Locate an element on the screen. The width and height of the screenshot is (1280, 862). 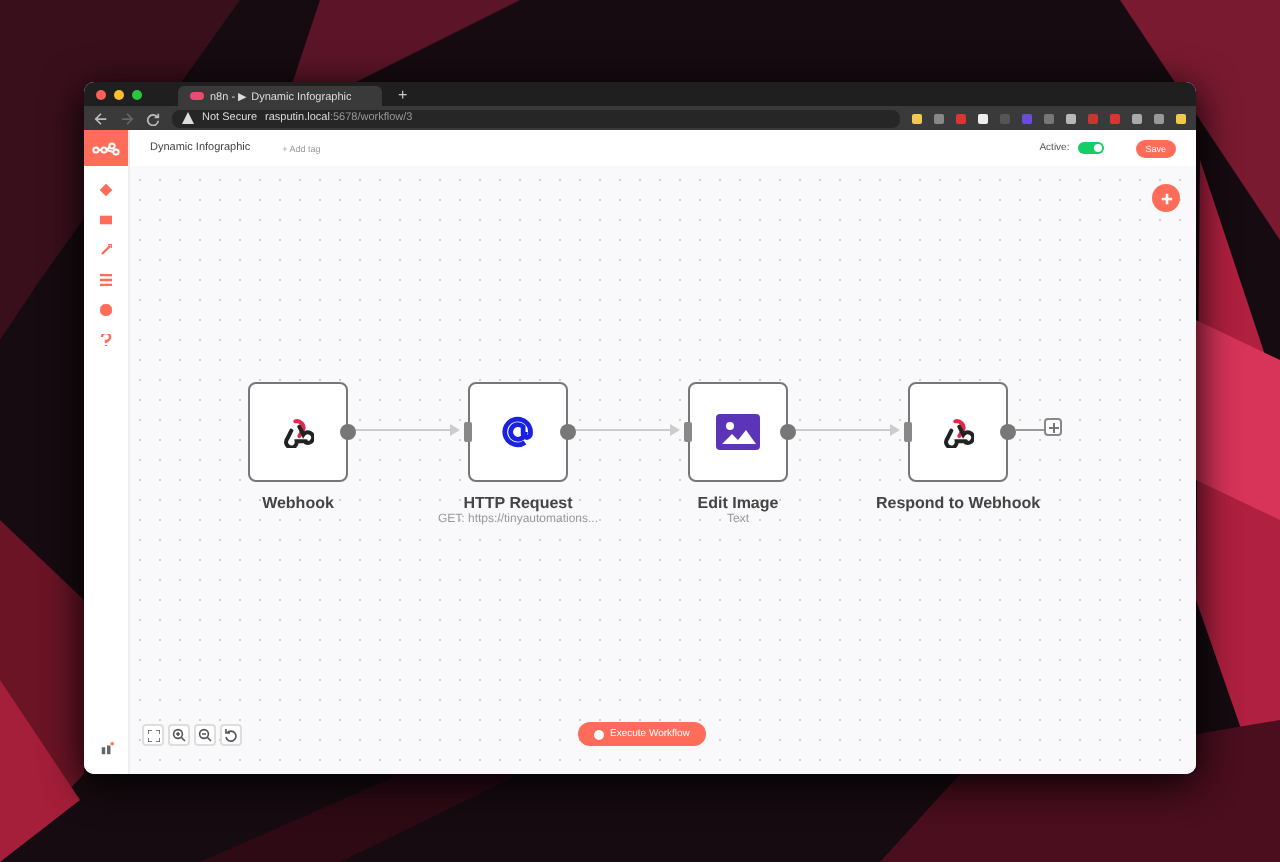
node-label: Webhook is located at coordinates (298, 503).